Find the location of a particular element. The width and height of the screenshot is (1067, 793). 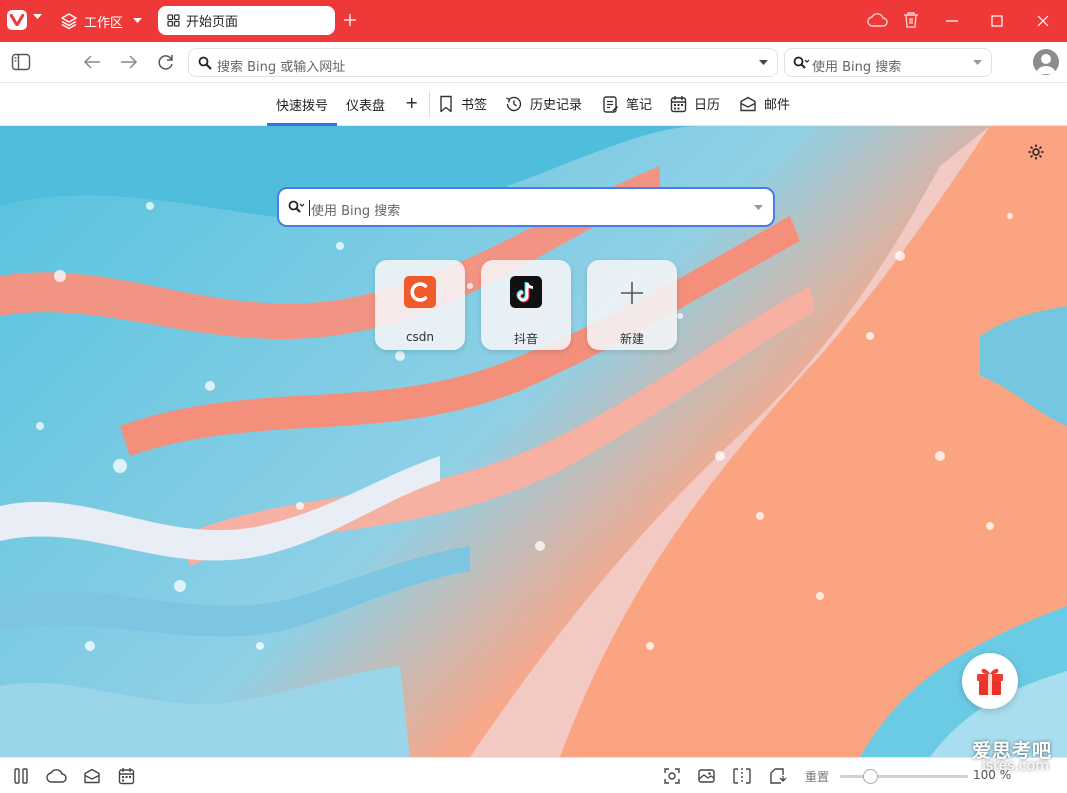

trash-icon is located at coordinates (911, 20).